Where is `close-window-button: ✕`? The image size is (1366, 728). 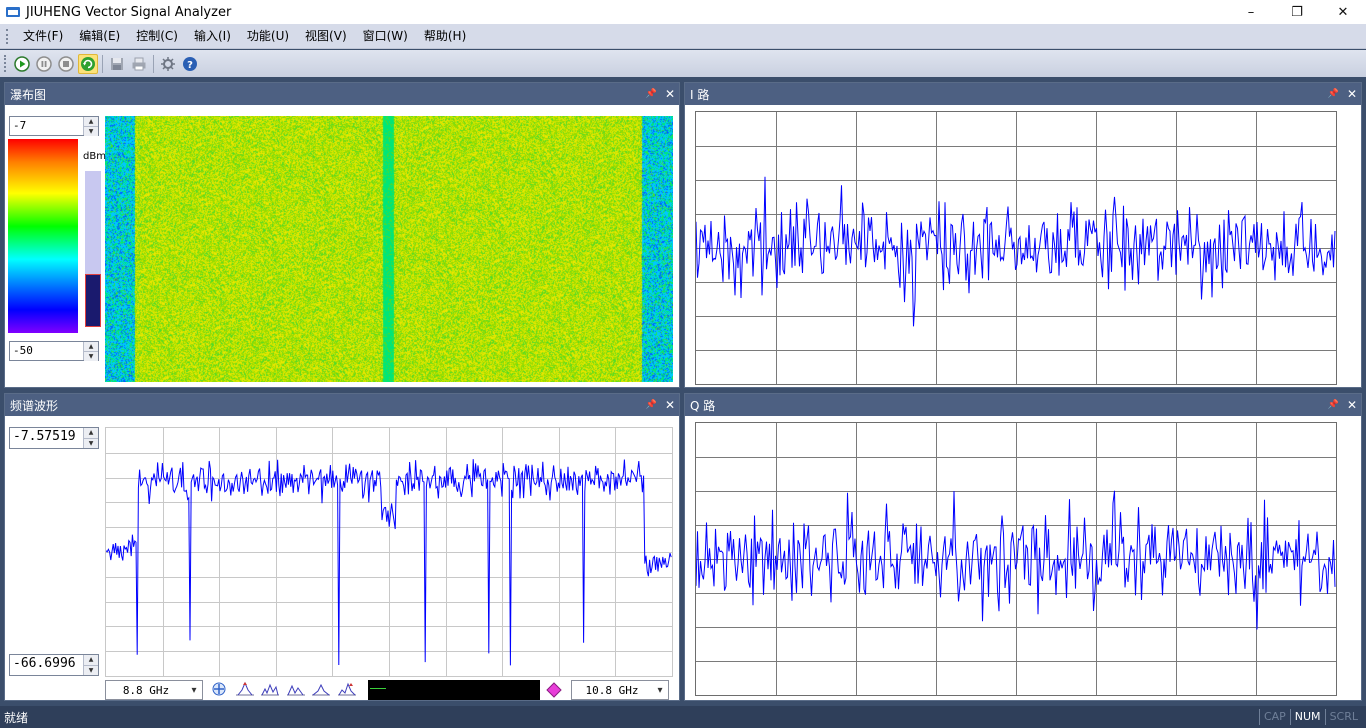
close-window-button: ✕ is located at coordinates (1343, 12).